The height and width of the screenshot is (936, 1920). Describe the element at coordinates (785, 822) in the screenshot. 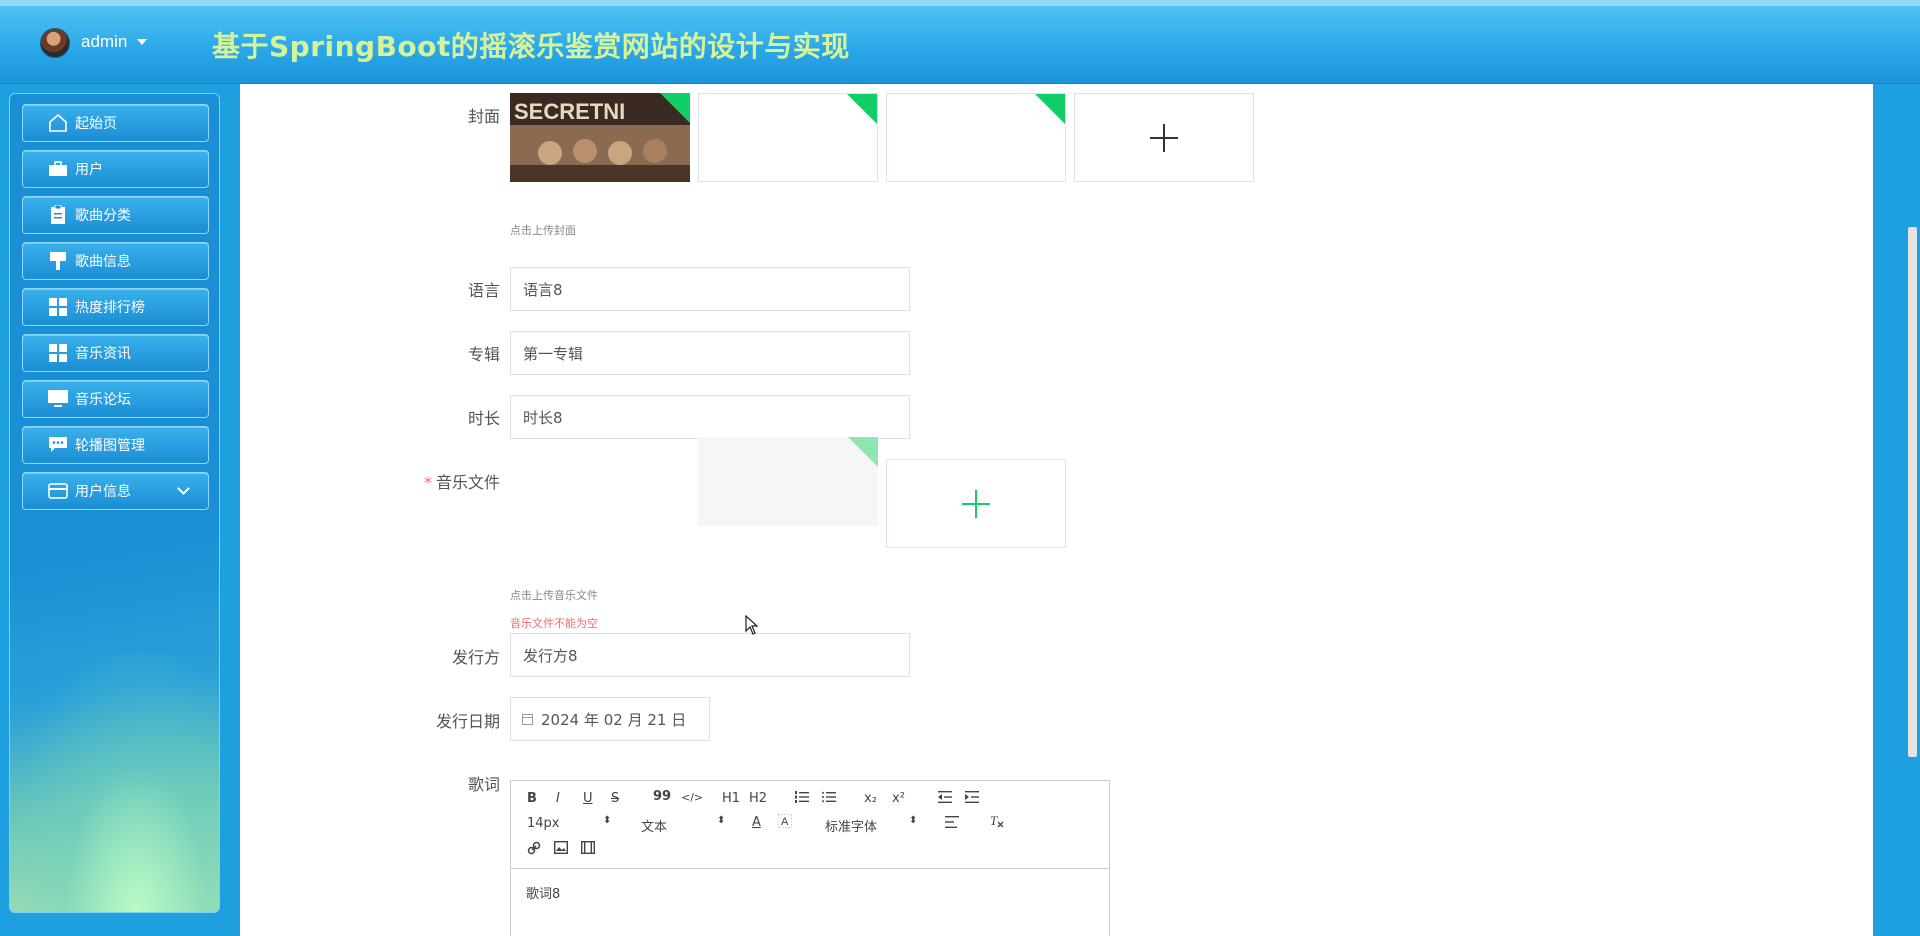

I see `background-color-icon: A` at that location.